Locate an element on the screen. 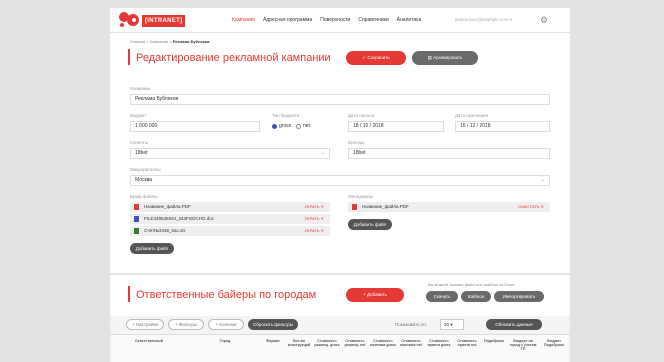 The image size is (664, 362). start-date-input: 18 / 10 / 2018 is located at coordinates (396, 126).